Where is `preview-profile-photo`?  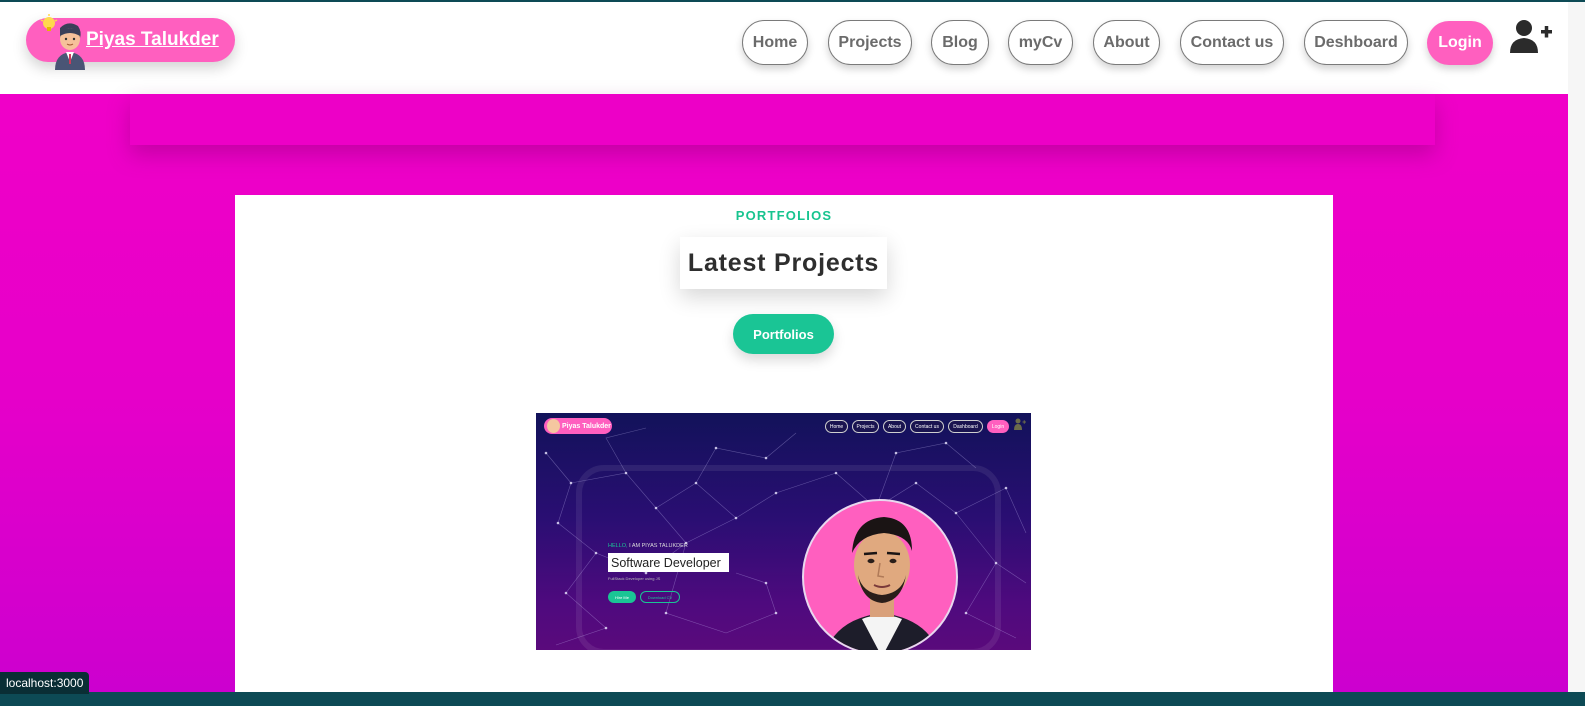 preview-profile-photo is located at coordinates (880, 574).